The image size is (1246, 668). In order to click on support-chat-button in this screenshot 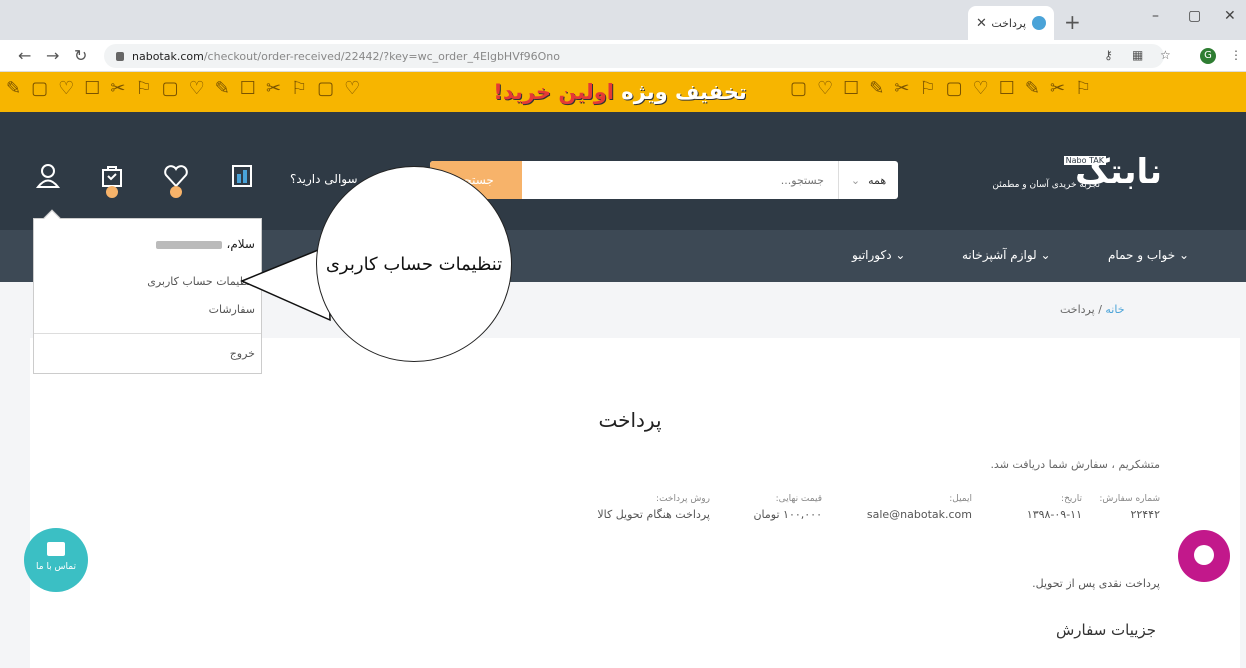, I will do `click(1204, 556)`.